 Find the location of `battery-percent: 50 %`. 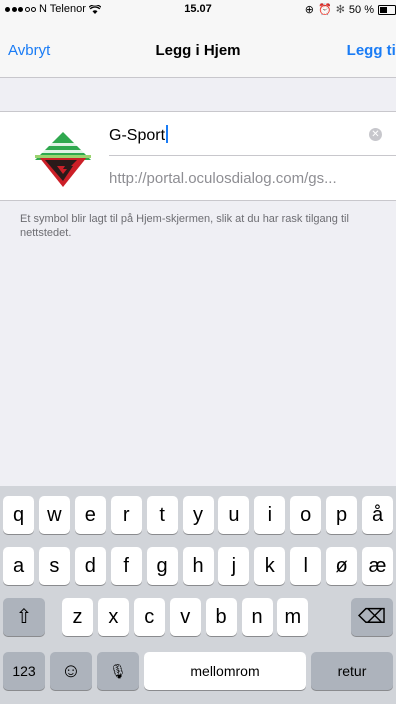

battery-percent: 50 % is located at coordinates (361, 9).